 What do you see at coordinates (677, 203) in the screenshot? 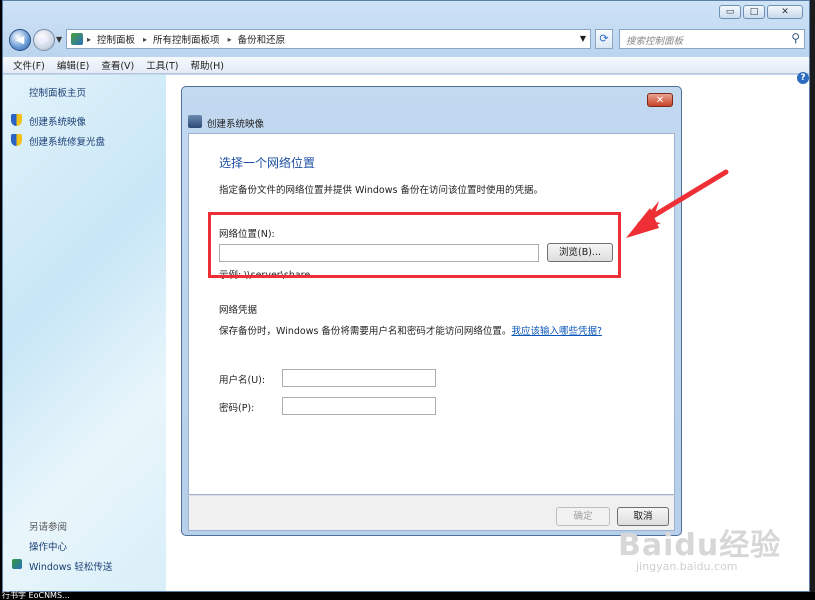
I see `annotation-arrow-icon` at bounding box center [677, 203].